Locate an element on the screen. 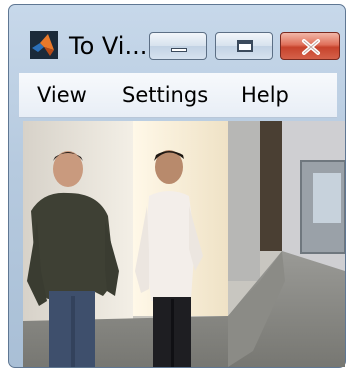 This screenshot has height=372, width=352. menu-bar: View Settings Help is located at coordinates (178, 95).